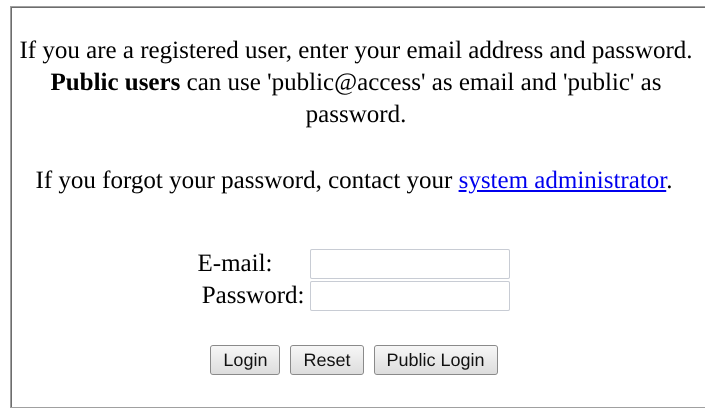 The height and width of the screenshot is (408, 705). I want to click on form-button: Login, so click(245, 360).